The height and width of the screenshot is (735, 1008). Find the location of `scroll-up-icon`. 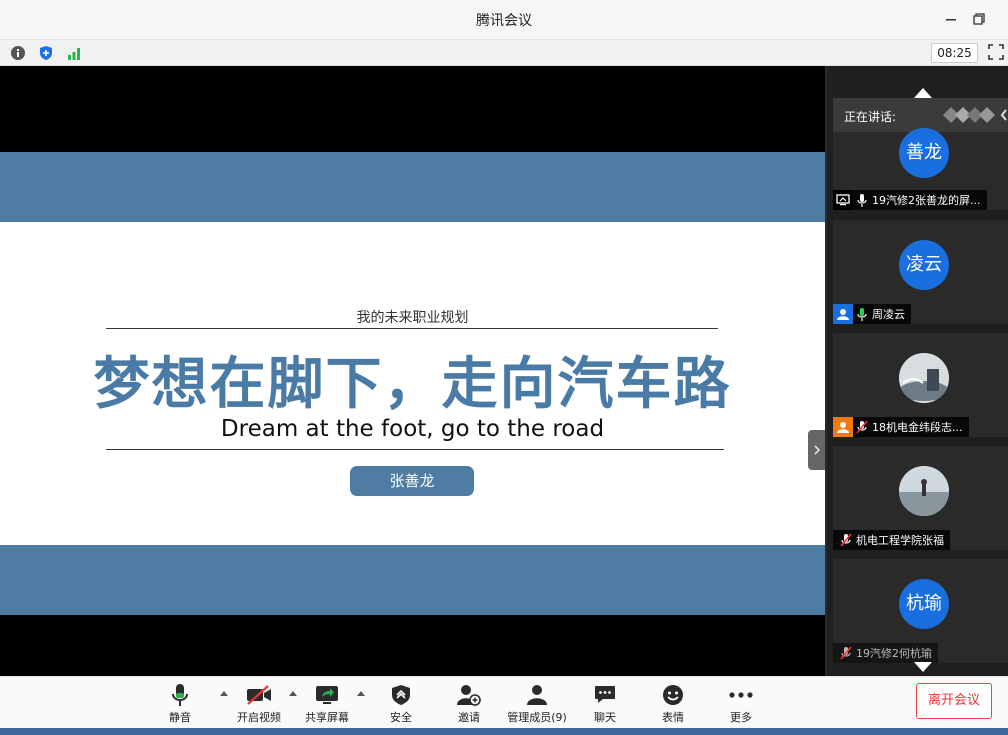

scroll-up-icon is located at coordinates (923, 93).